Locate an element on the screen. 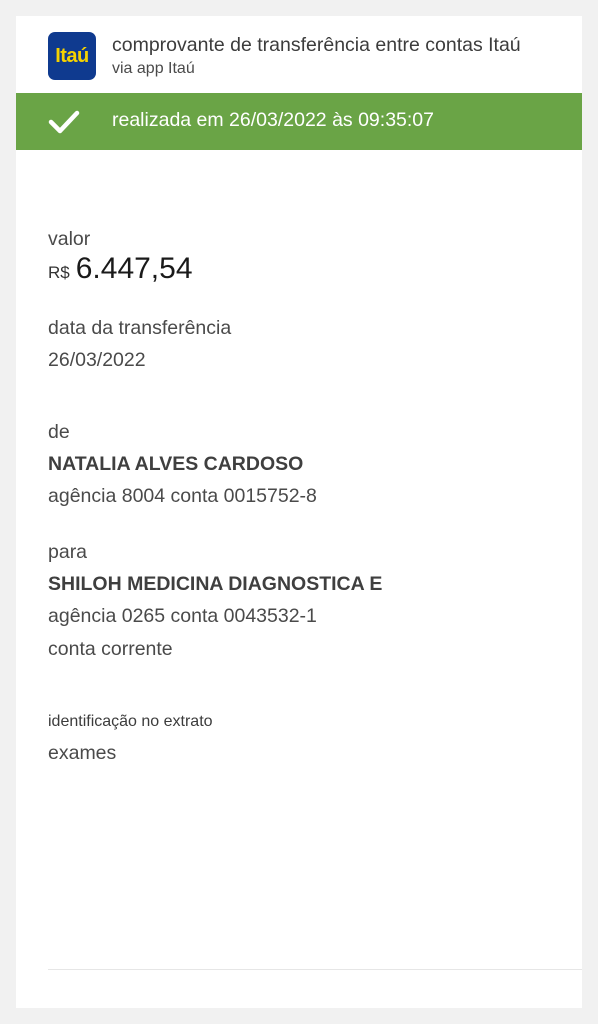  currency-symbol: R$ is located at coordinates (59, 272).